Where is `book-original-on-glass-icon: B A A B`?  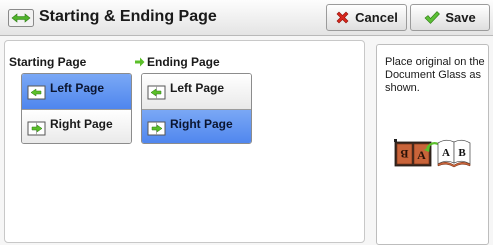
book-original-on-glass-icon: B A A B is located at coordinates (432, 153).